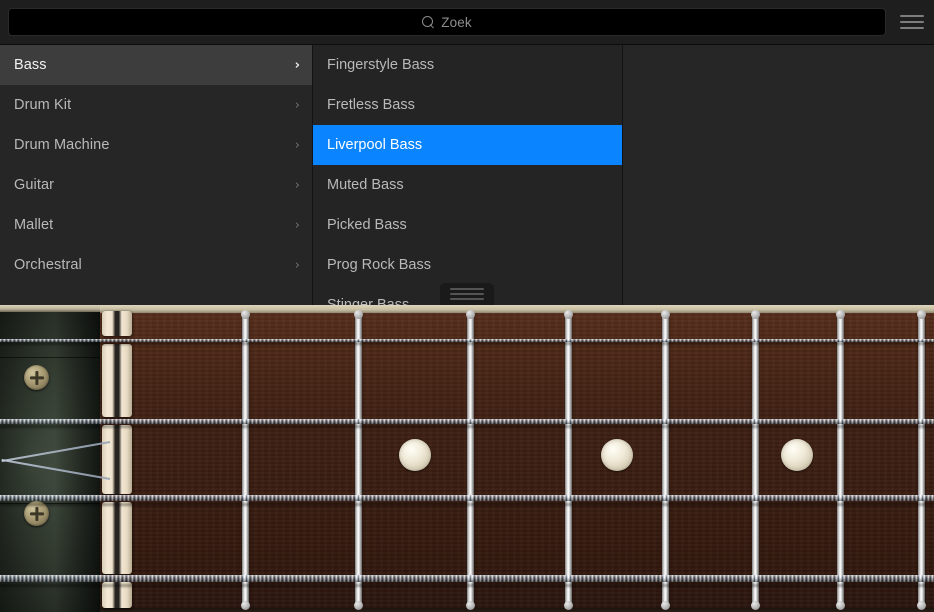 Image resolution: width=934 pixels, height=612 pixels. Describe the element at coordinates (381, 65) in the screenshot. I see `preset-item-label: Fingerstyle Bass` at that location.